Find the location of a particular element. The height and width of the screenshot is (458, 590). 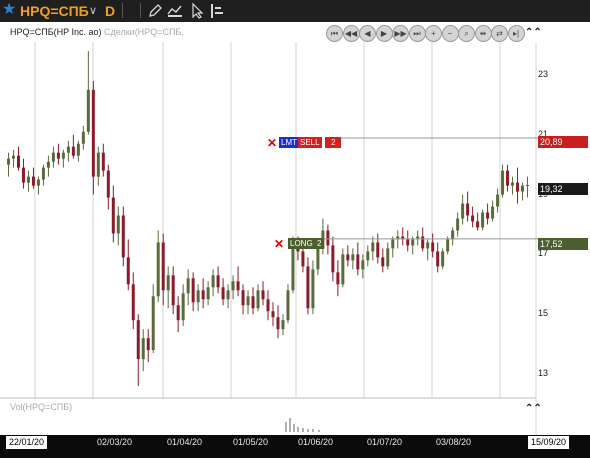

nav-expand-button: ⇄ is located at coordinates (499, 33).